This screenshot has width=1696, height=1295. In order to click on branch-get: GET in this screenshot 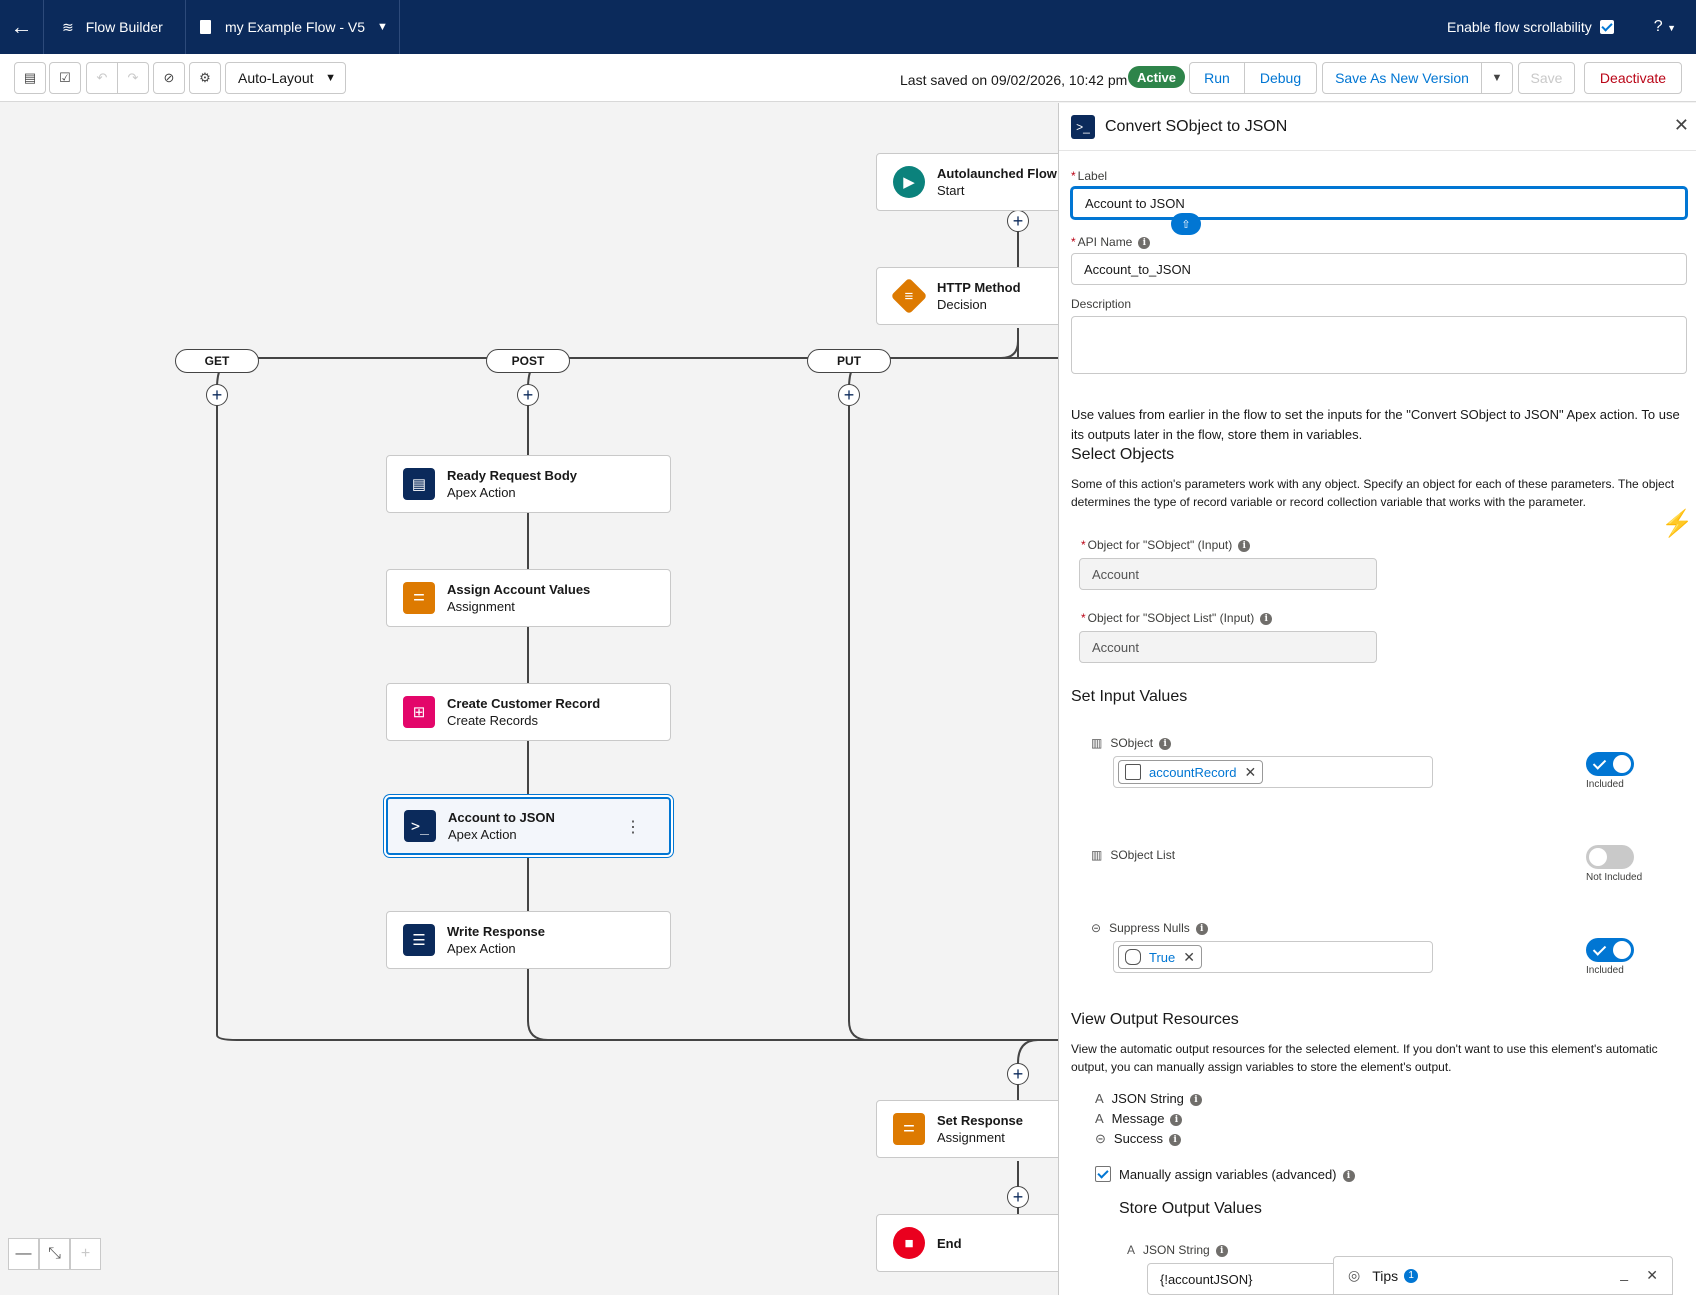, I will do `click(217, 361)`.